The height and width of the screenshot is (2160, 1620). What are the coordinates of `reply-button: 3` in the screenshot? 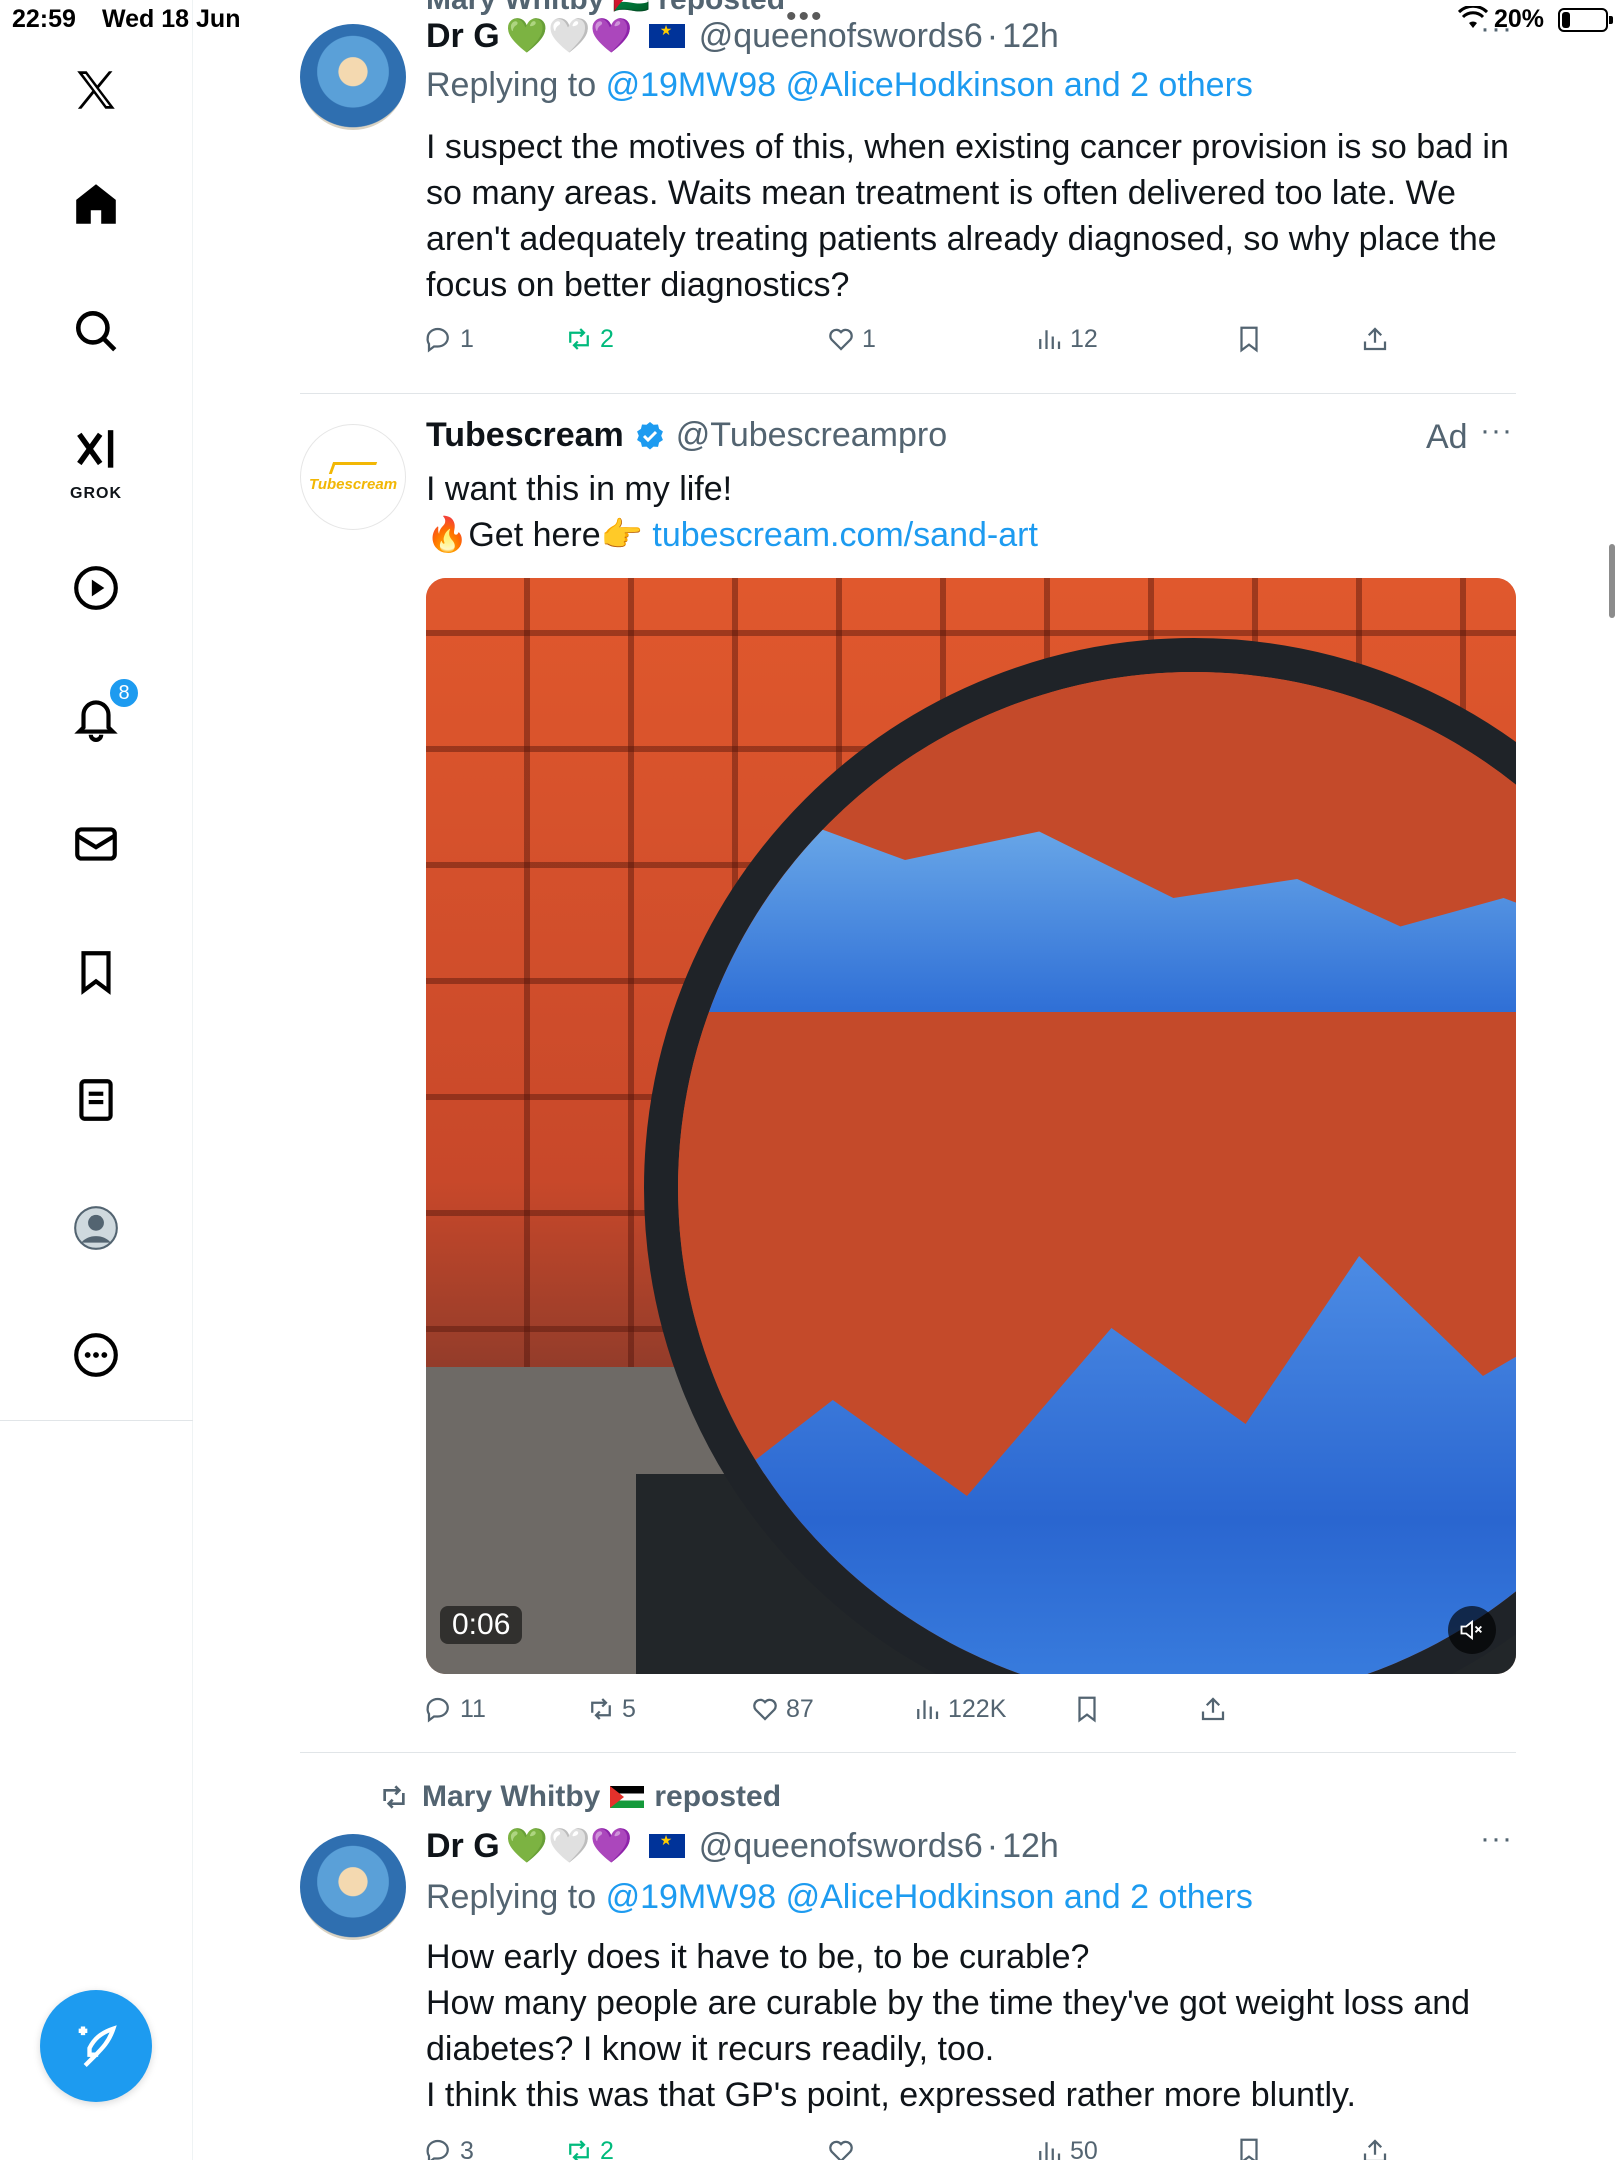 It's located at (449, 2148).